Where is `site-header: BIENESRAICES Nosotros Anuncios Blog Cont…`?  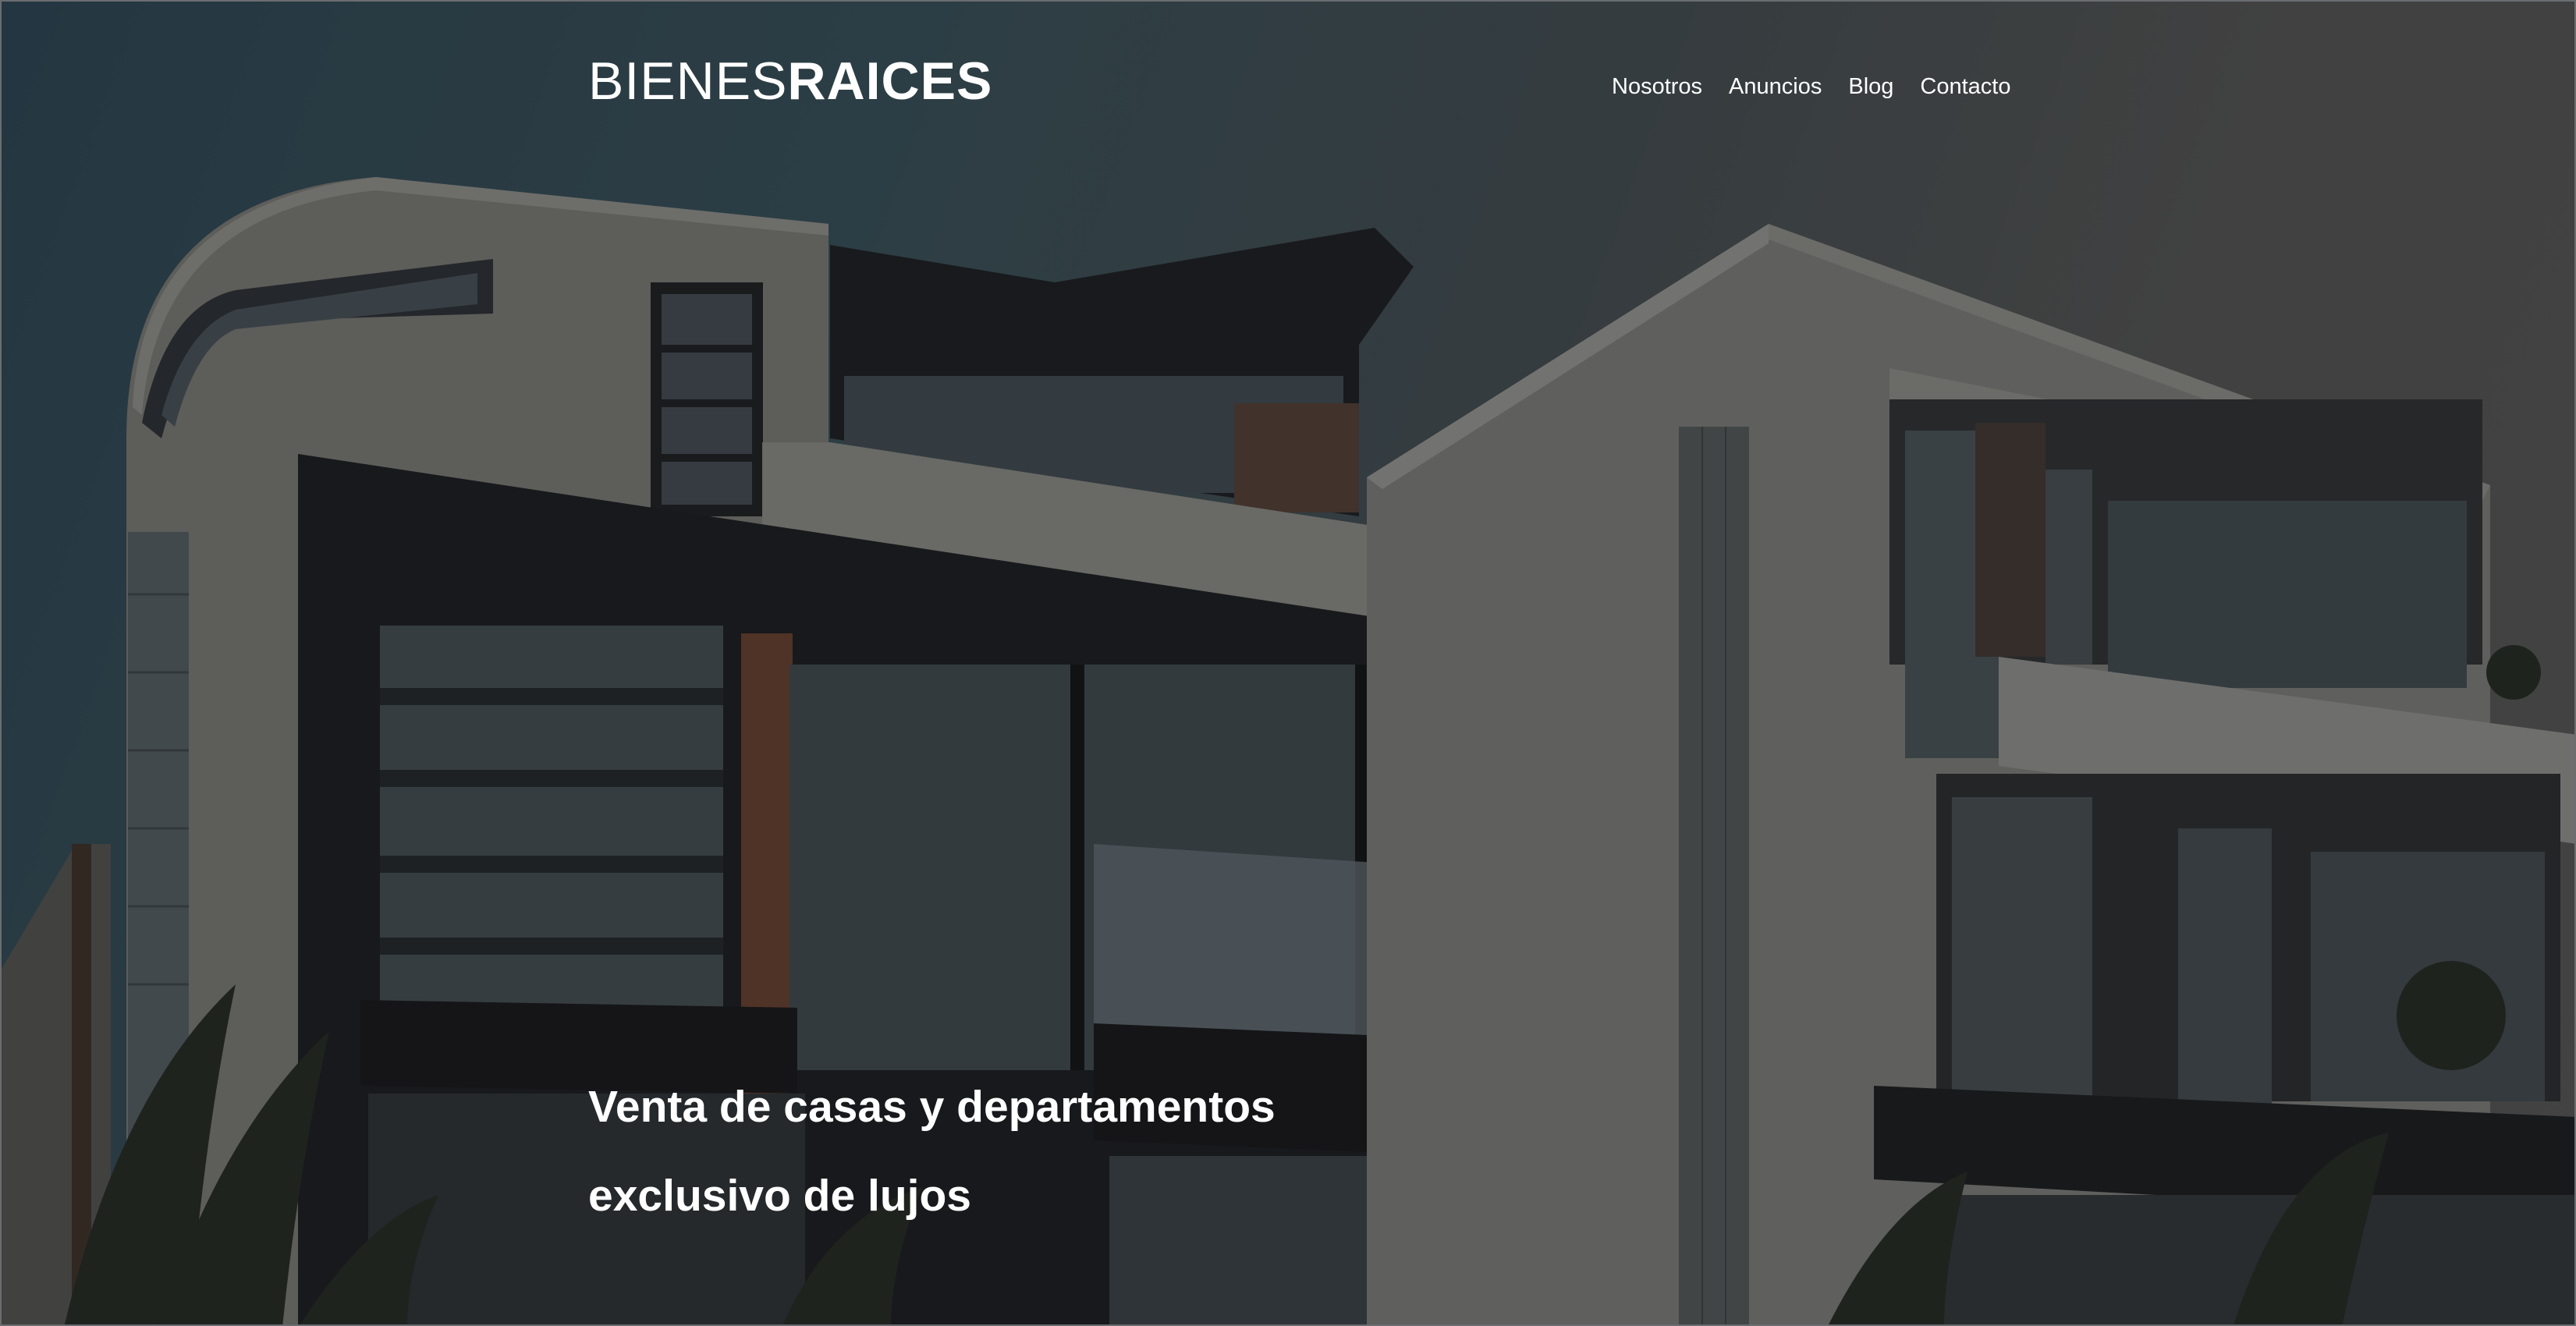
site-header: BIENESRAICES Nosotros Anuncios Blog Cont… is located at coordinates (1288, 84).